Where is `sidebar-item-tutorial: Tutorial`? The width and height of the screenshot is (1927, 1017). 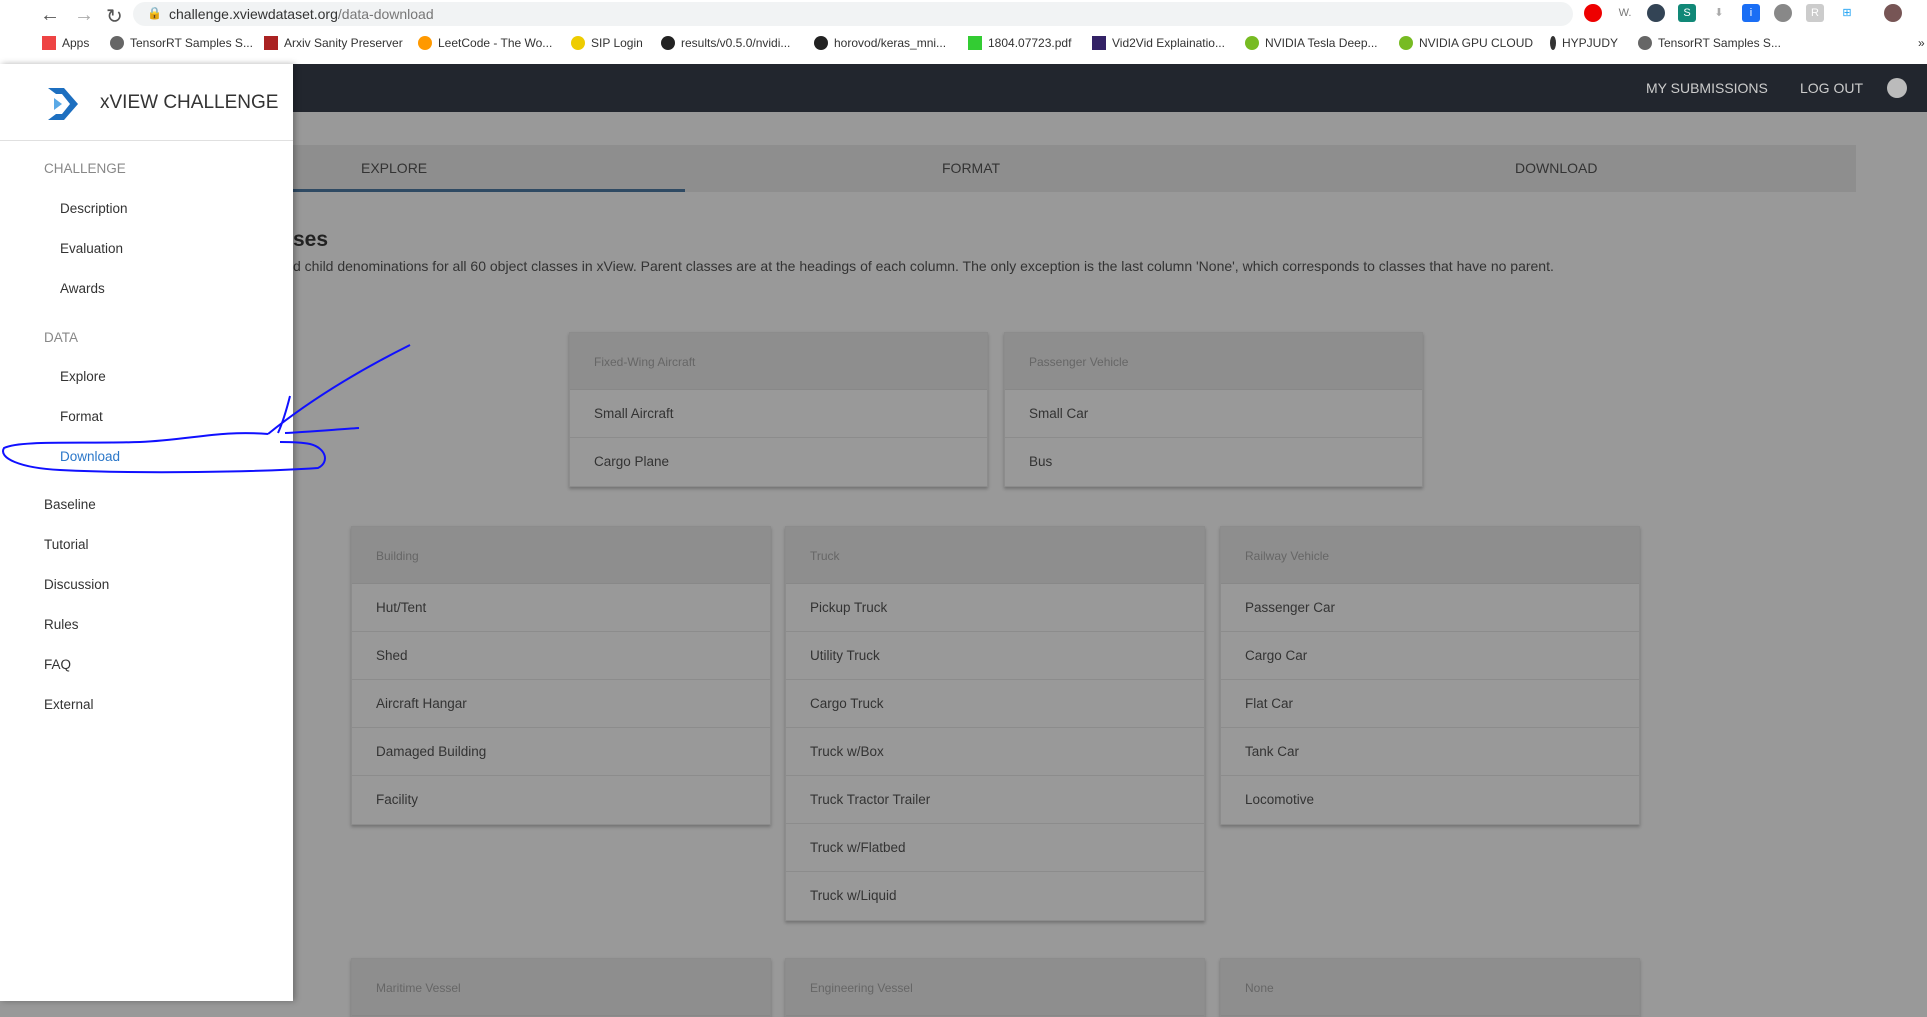 sidebar-item-tutorial: Tutorial is located at coordinates (66, 544).